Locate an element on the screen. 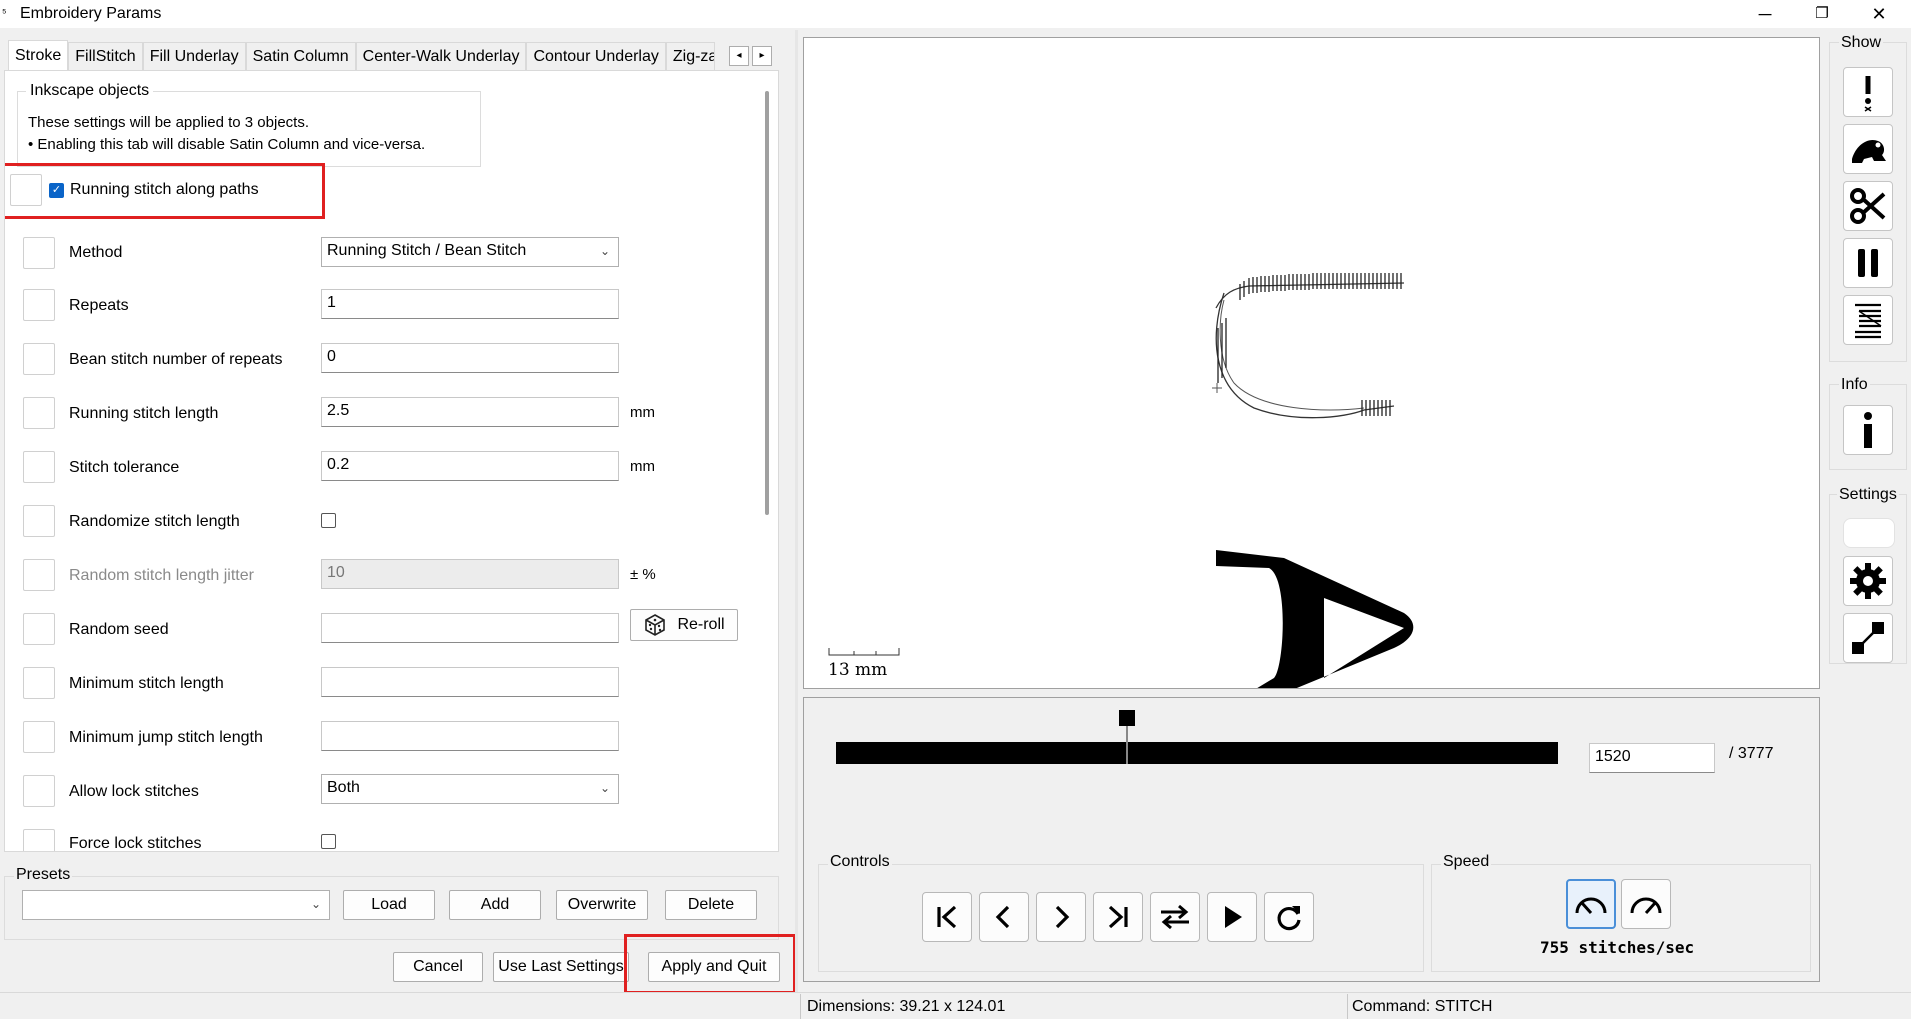 This screenshot has height=1019, width=1911. method-toggle-box is located at coordinates (39, 253).